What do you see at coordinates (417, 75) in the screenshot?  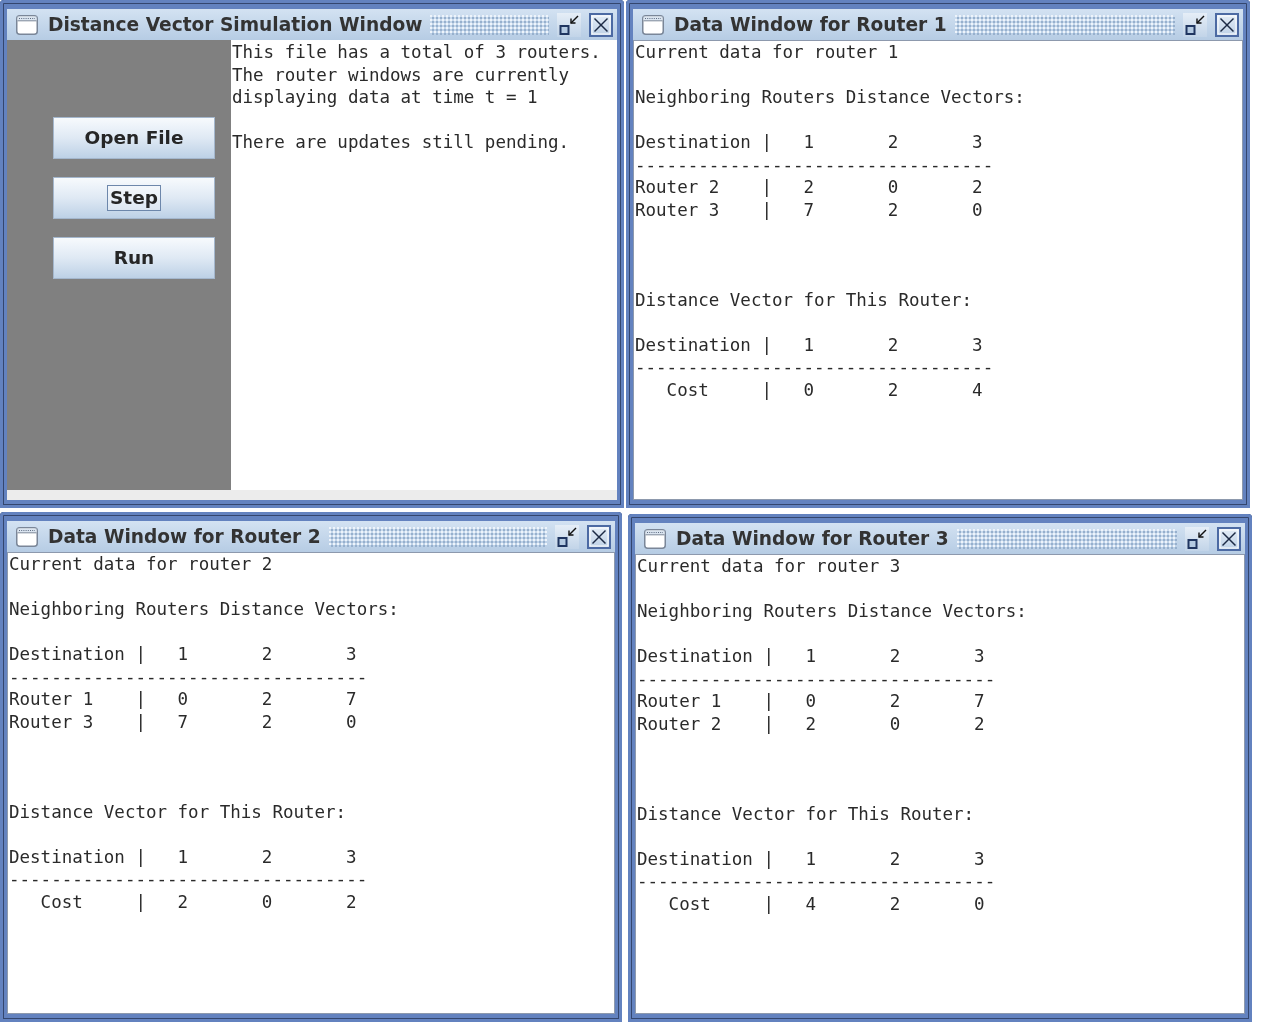 I see `message-text: This file has a total of 3 routers. The router windows are currently displaying data at time t = 1` at bounding box center [417, 75].